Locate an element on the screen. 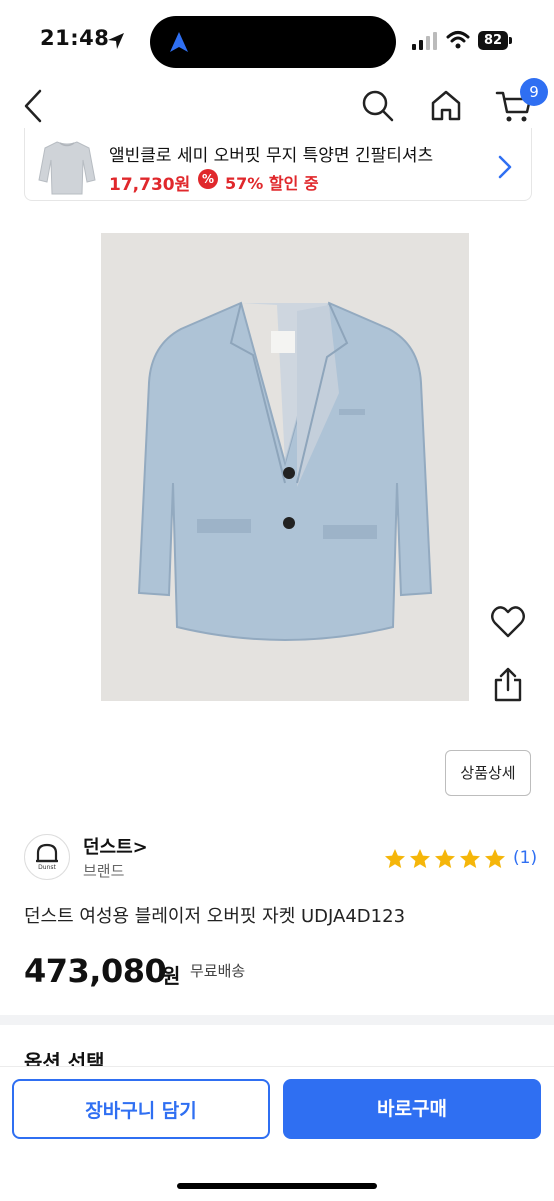 The width and height of the screenshot is (554, 1201). signal-icon is located at coordinates (424, 41).